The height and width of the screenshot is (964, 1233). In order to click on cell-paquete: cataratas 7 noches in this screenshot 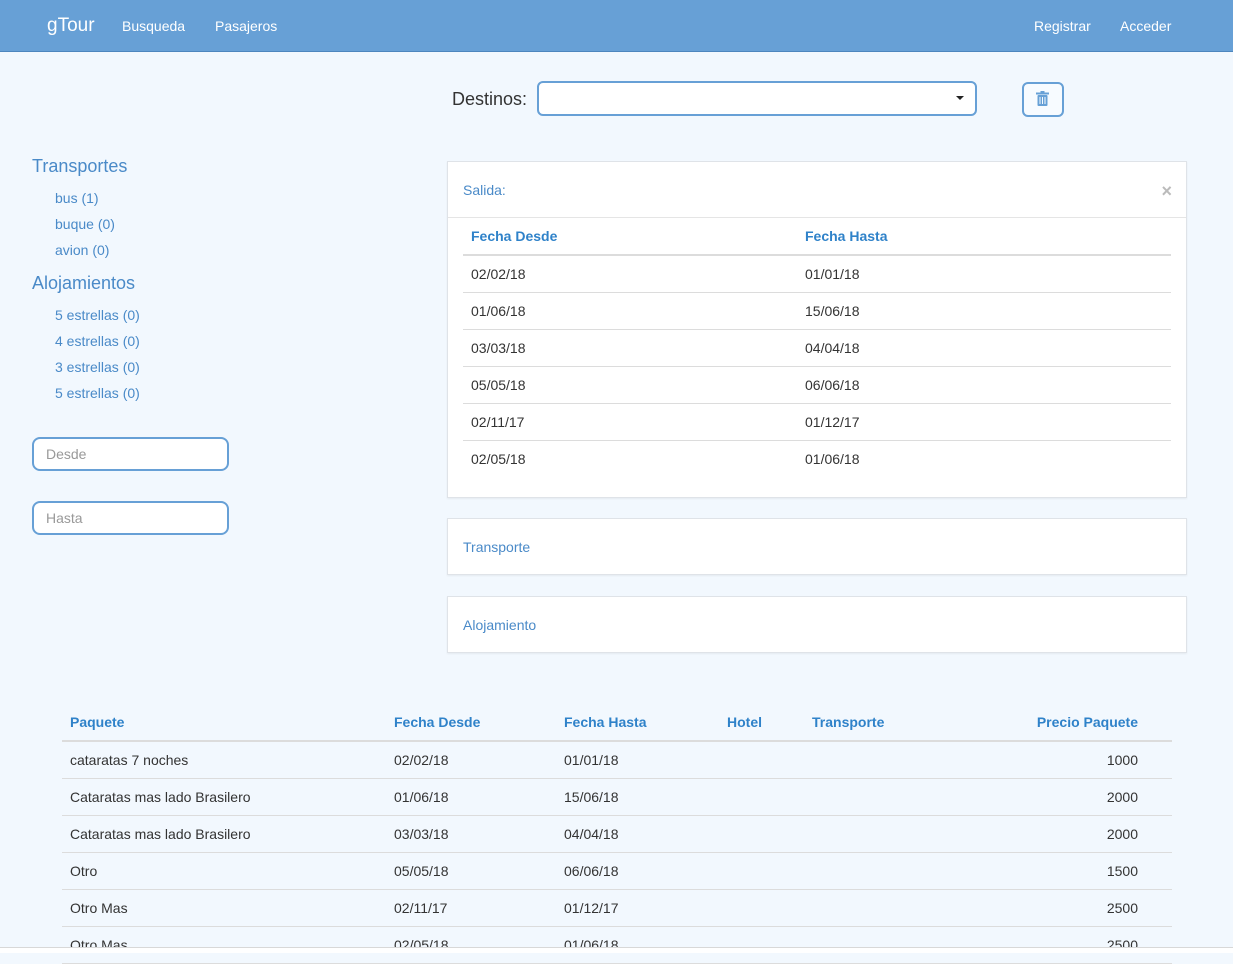, I will do `click(224, 760)`.